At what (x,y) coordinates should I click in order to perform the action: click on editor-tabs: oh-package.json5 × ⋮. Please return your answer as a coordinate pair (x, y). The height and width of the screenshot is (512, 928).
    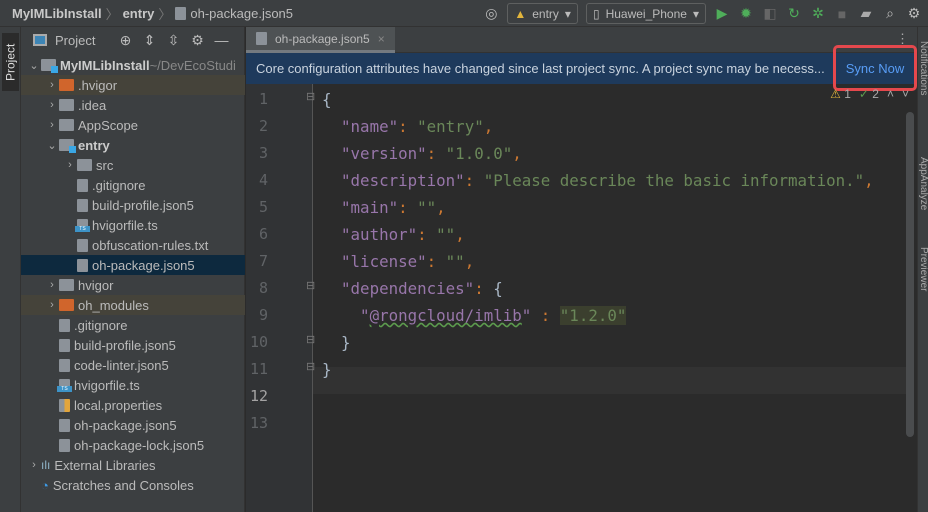
    Looking at the image, I should click on (581, 40).